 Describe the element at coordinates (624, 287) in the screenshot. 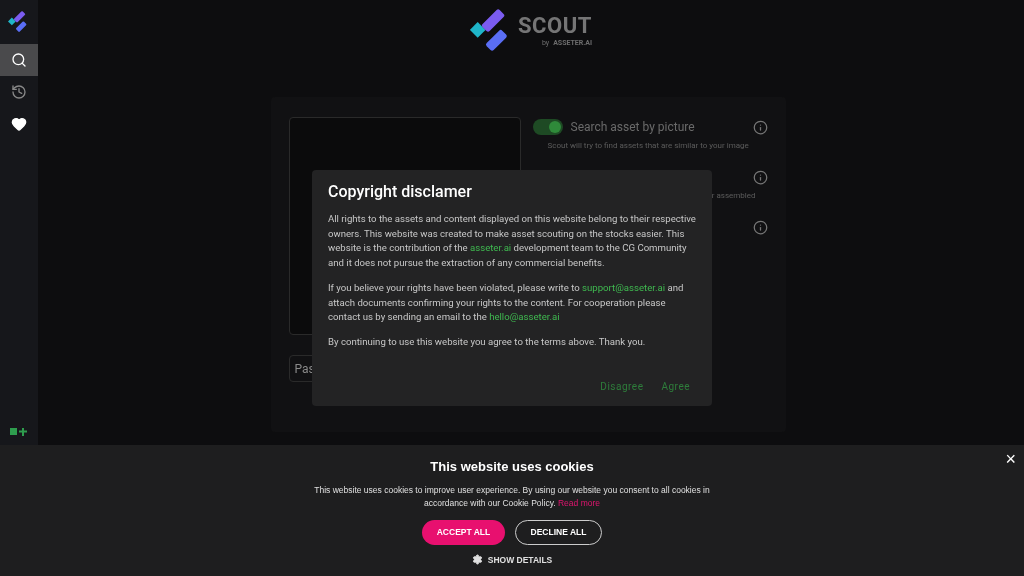

I see `email-link: support@asseter.ai` at that location.